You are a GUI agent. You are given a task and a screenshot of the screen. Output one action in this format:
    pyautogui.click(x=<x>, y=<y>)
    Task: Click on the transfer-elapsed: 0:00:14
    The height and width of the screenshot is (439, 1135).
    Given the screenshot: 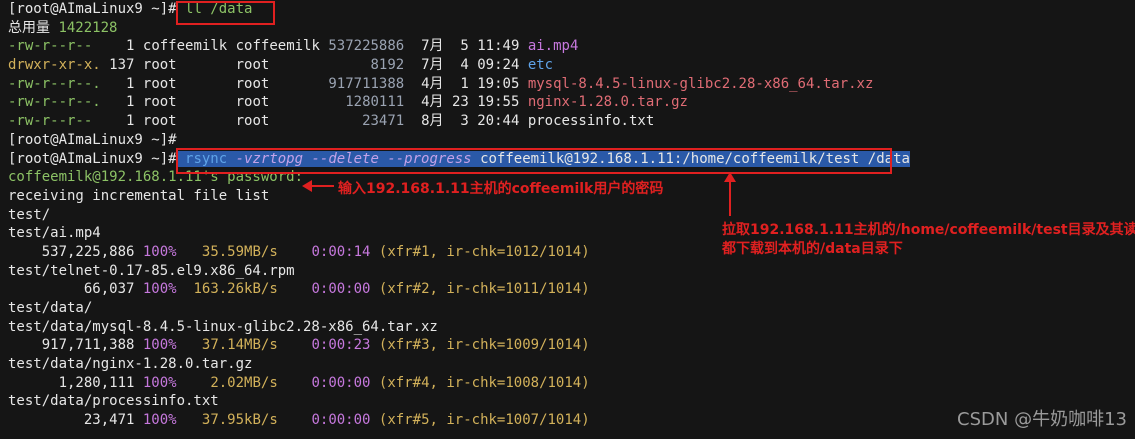 What is the action you would take?
    pyautogui.click(x=341, y=251)
    